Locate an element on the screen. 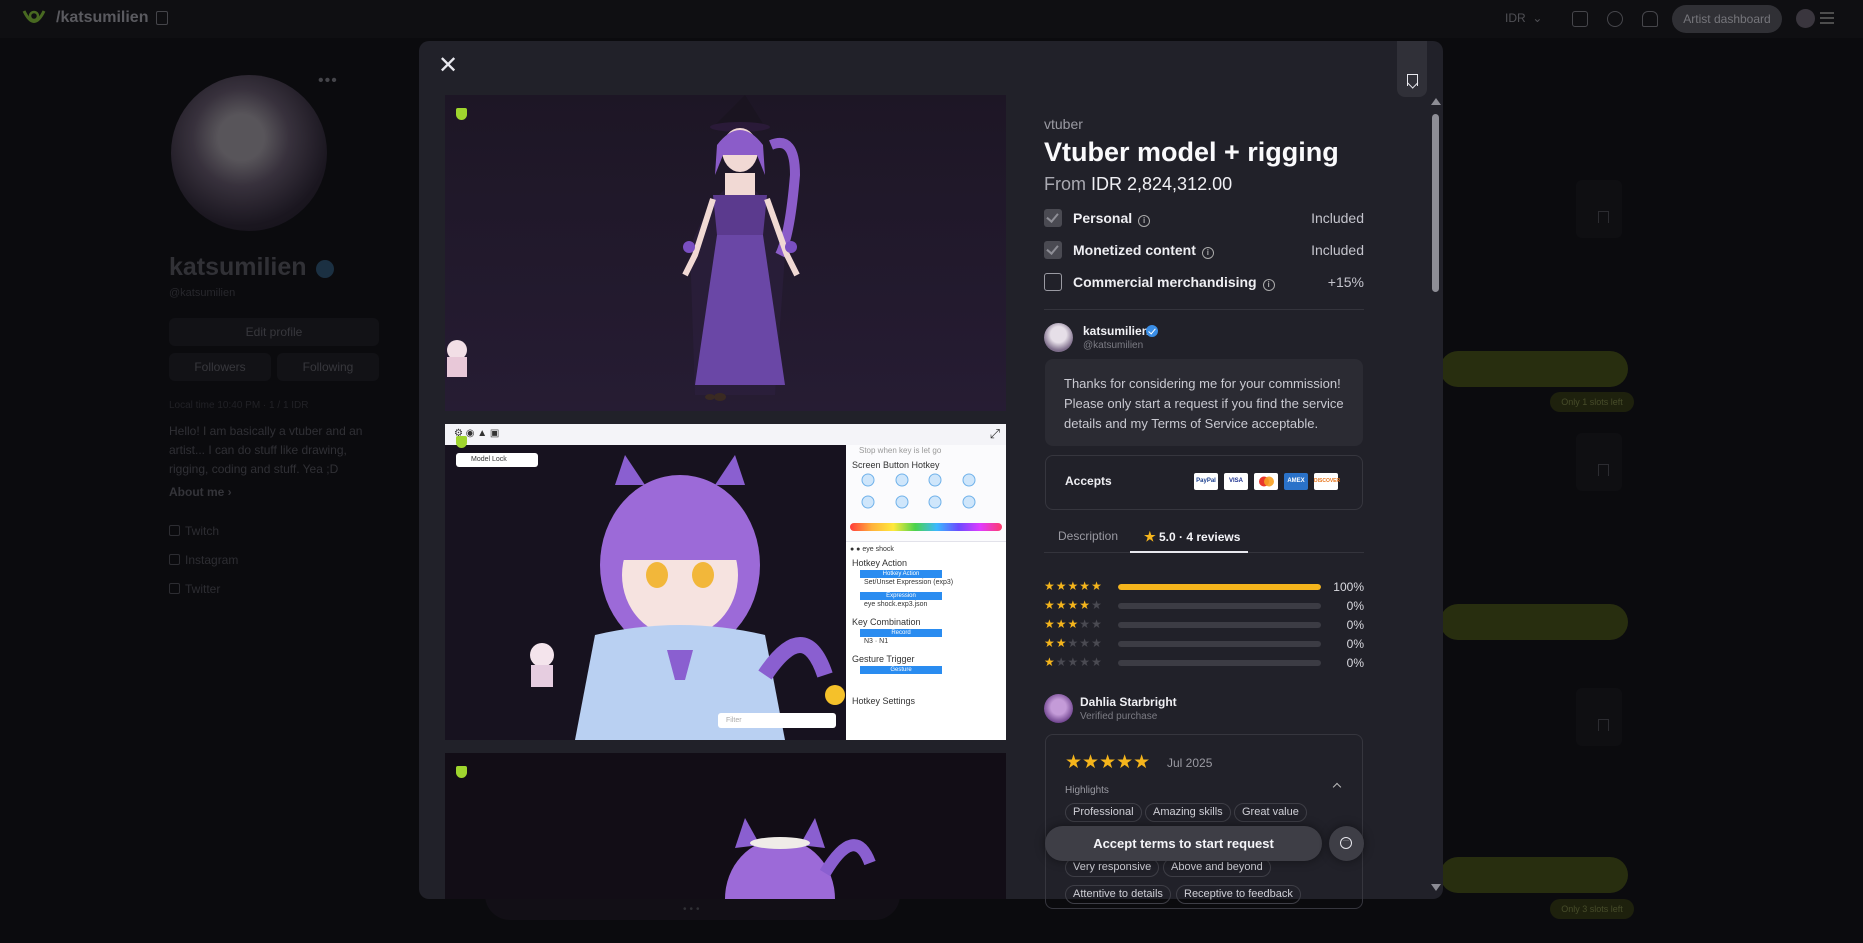  rating-row-2: ★★★★★ 0% is located at coordinates (1204, 643).